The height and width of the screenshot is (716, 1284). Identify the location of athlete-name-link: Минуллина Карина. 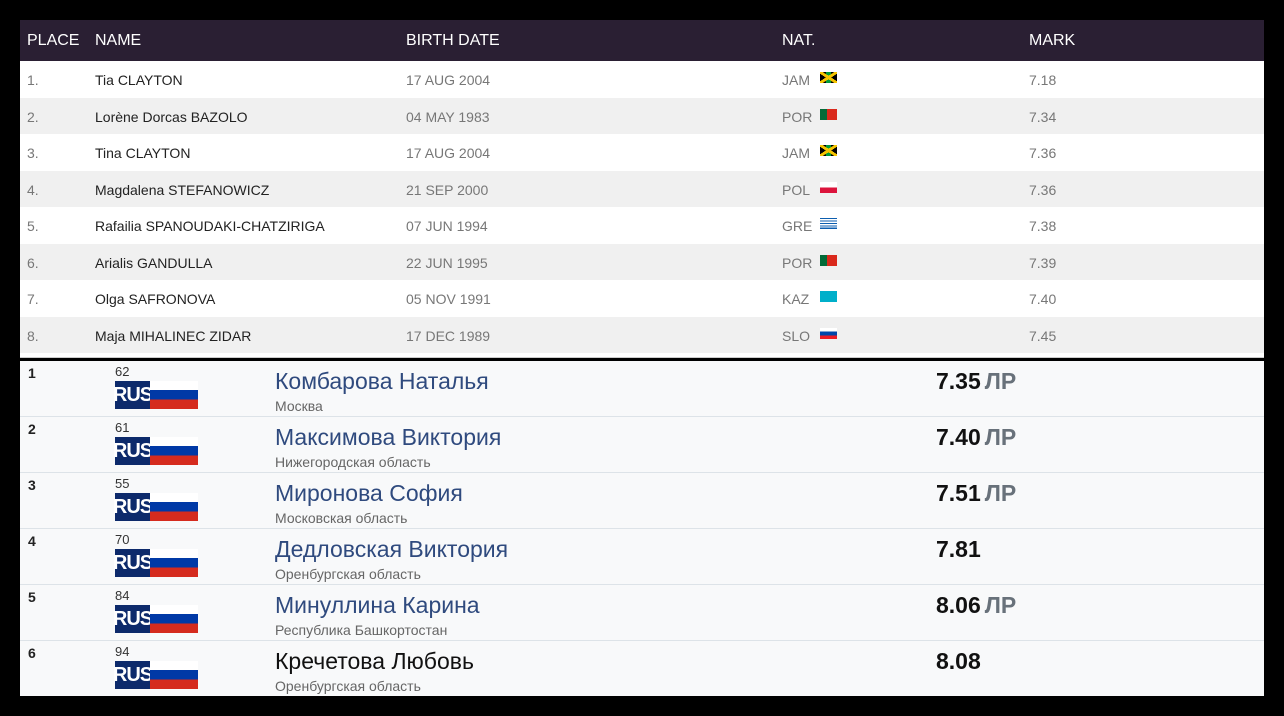
(377, 605).